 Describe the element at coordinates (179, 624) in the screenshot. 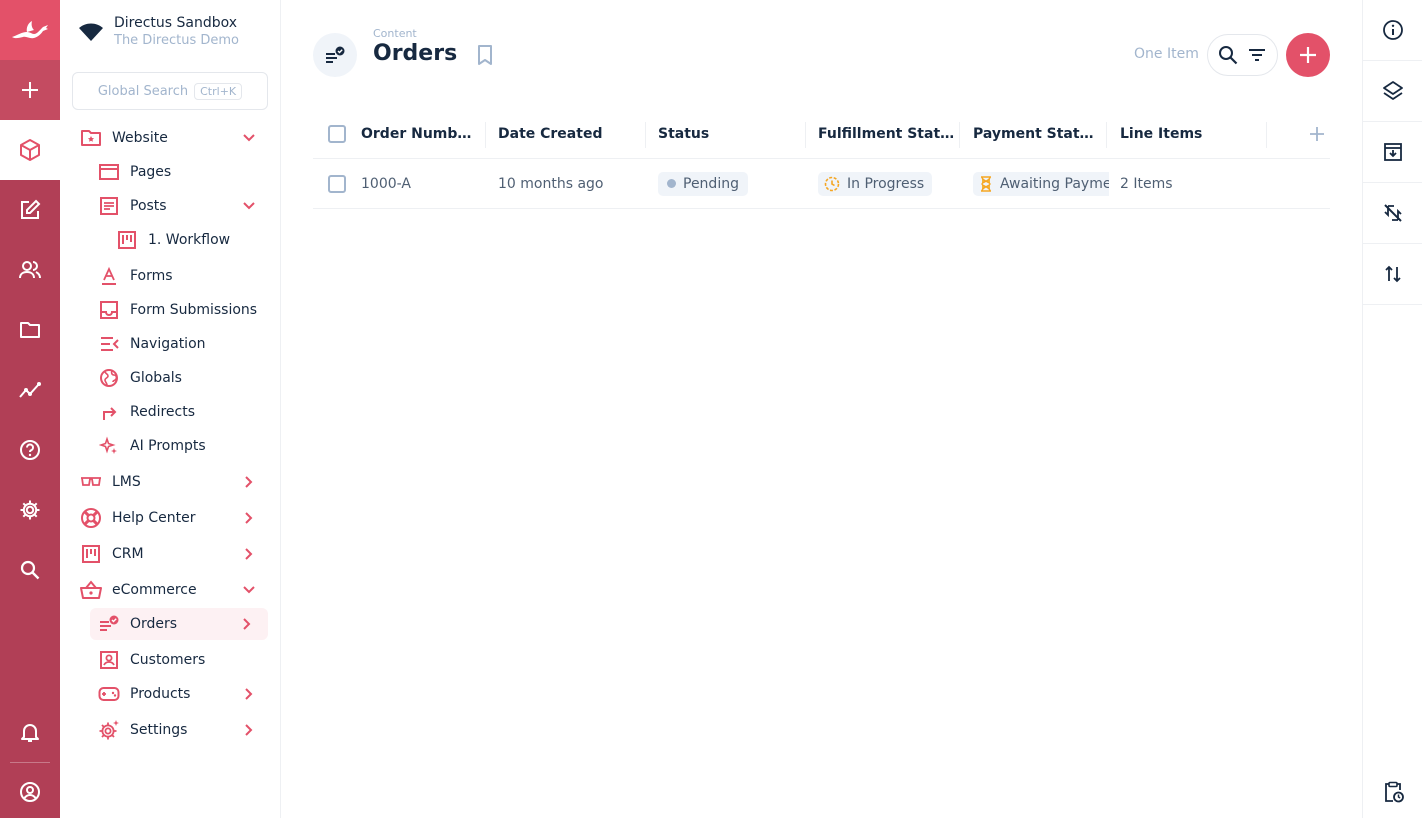

I see `nav-item-orders: Orders` at that location.